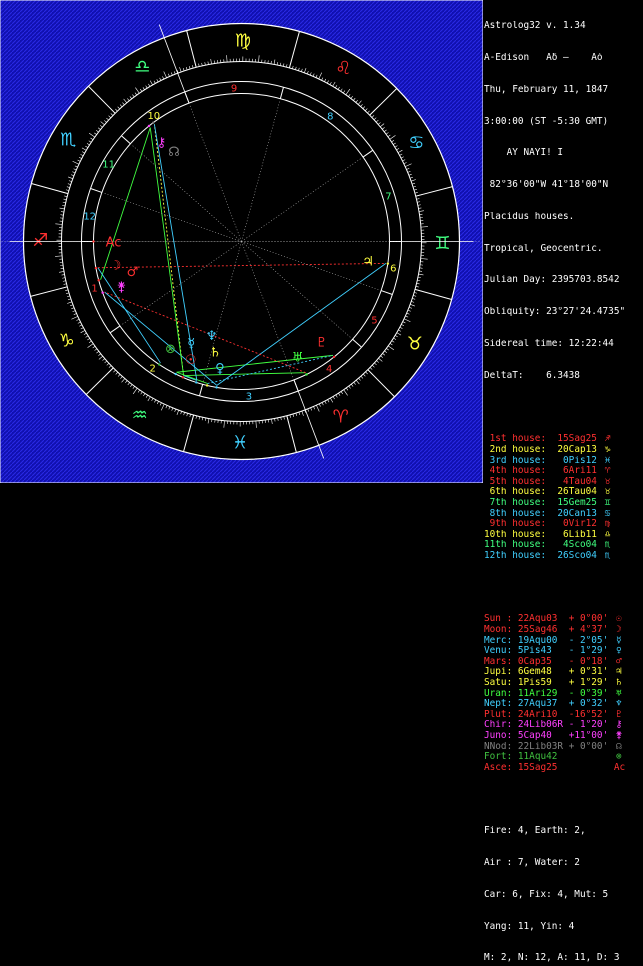 The width and height of the screenshot is (643, 966). I want to click on planet-row: Venu: 5Pis43 - 1°29' ♀, so click(563, 651).